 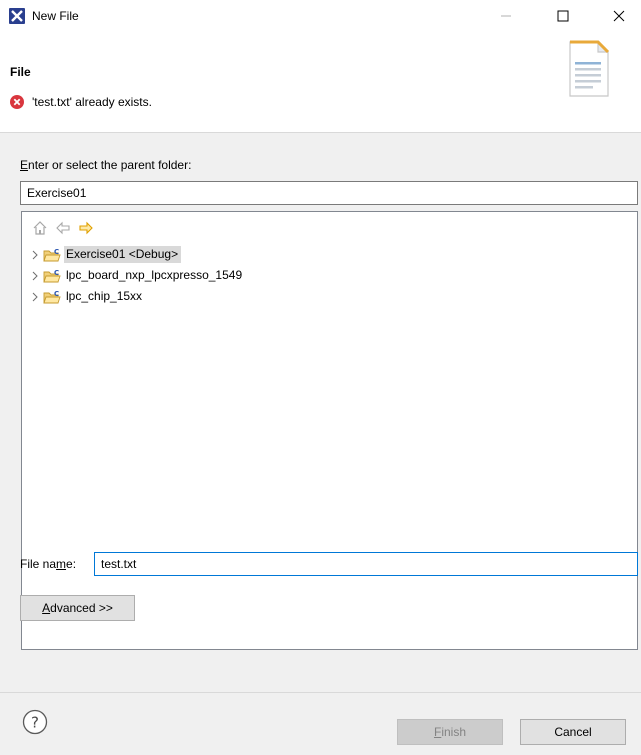 I want to click on cancel-button-label: Cancel, so click(x=573, y=732).